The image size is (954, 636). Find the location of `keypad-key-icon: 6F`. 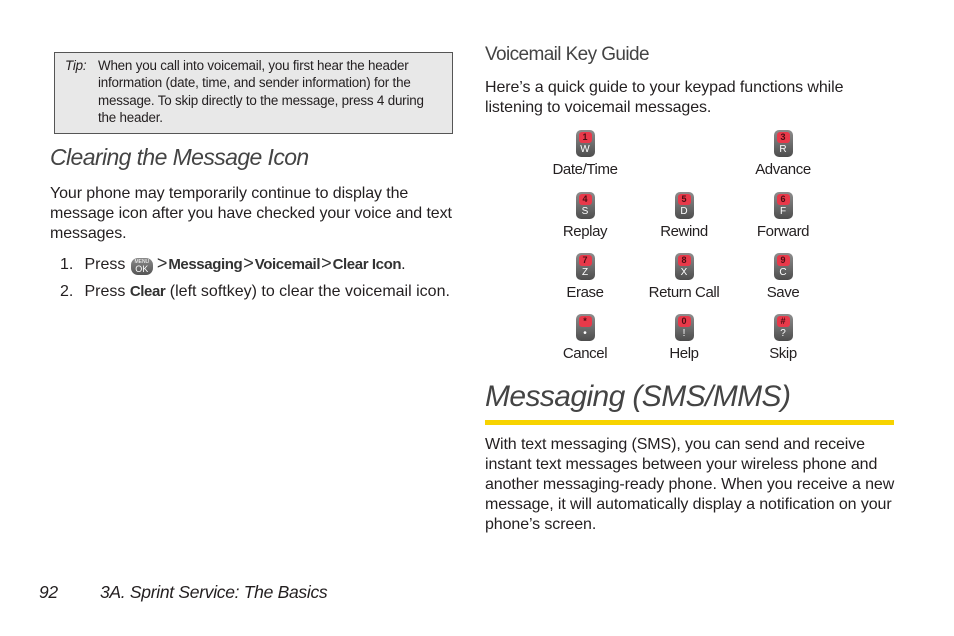

keypad-key-icon: 6F is located at coordinates (783, 205).